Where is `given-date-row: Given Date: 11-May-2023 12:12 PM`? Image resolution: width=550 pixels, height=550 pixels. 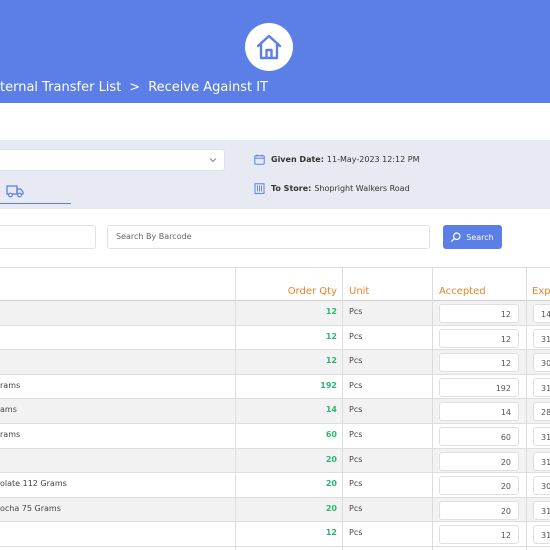
given-date-row: Given Date: 11-May-2023 12:12 PM is located at coordinates (337, 159).